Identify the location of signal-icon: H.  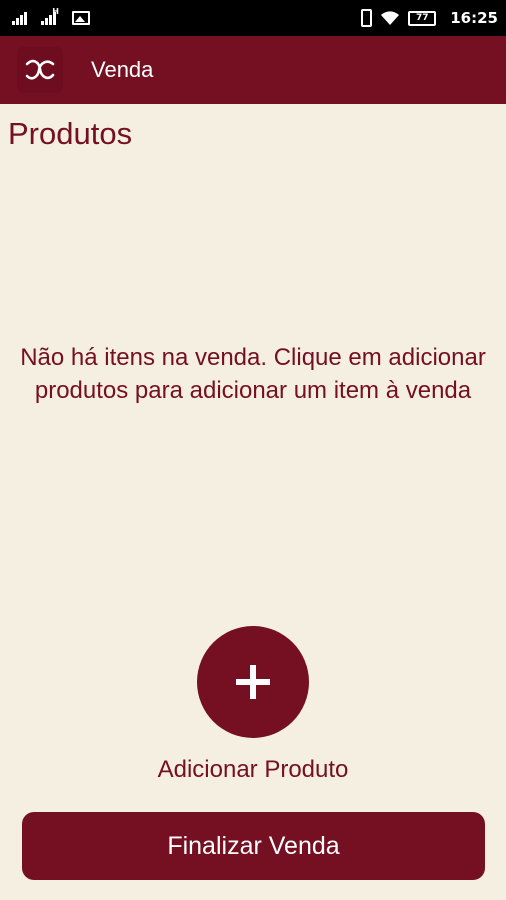
(50, 16).